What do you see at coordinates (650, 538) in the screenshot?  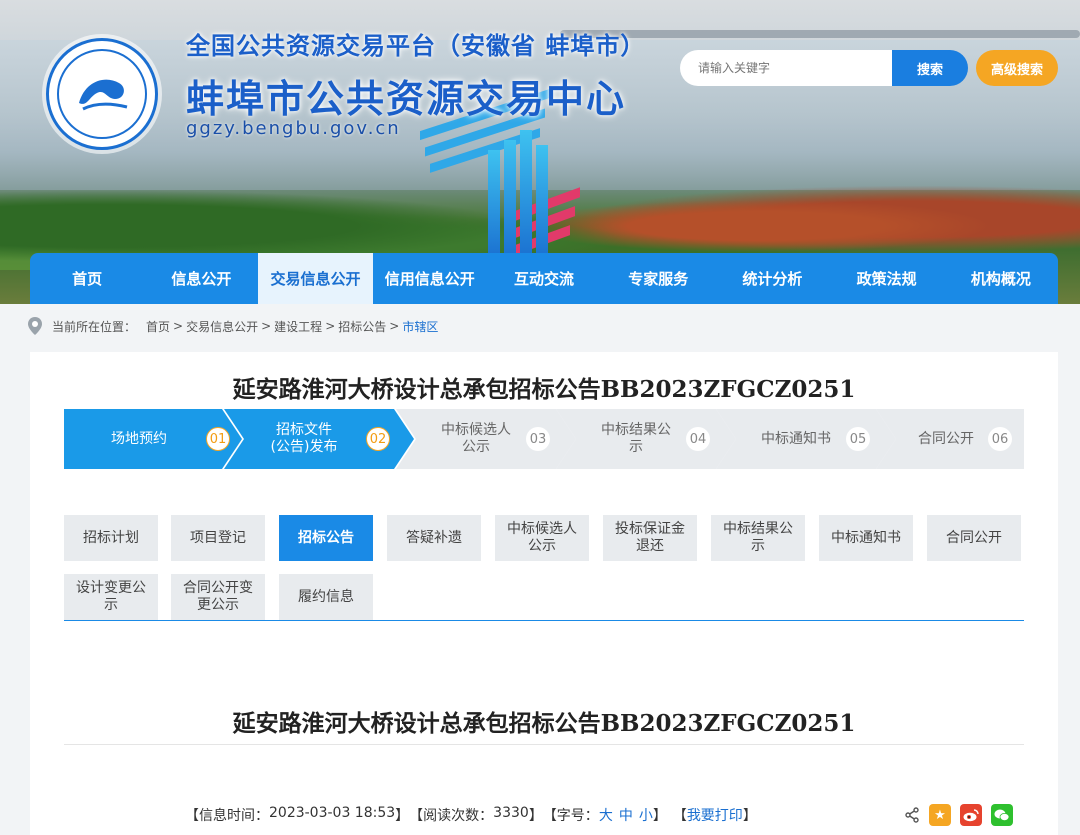 I see `tab-deposit-refund: 投标保证金 退还` at bounding box center [650, 538].